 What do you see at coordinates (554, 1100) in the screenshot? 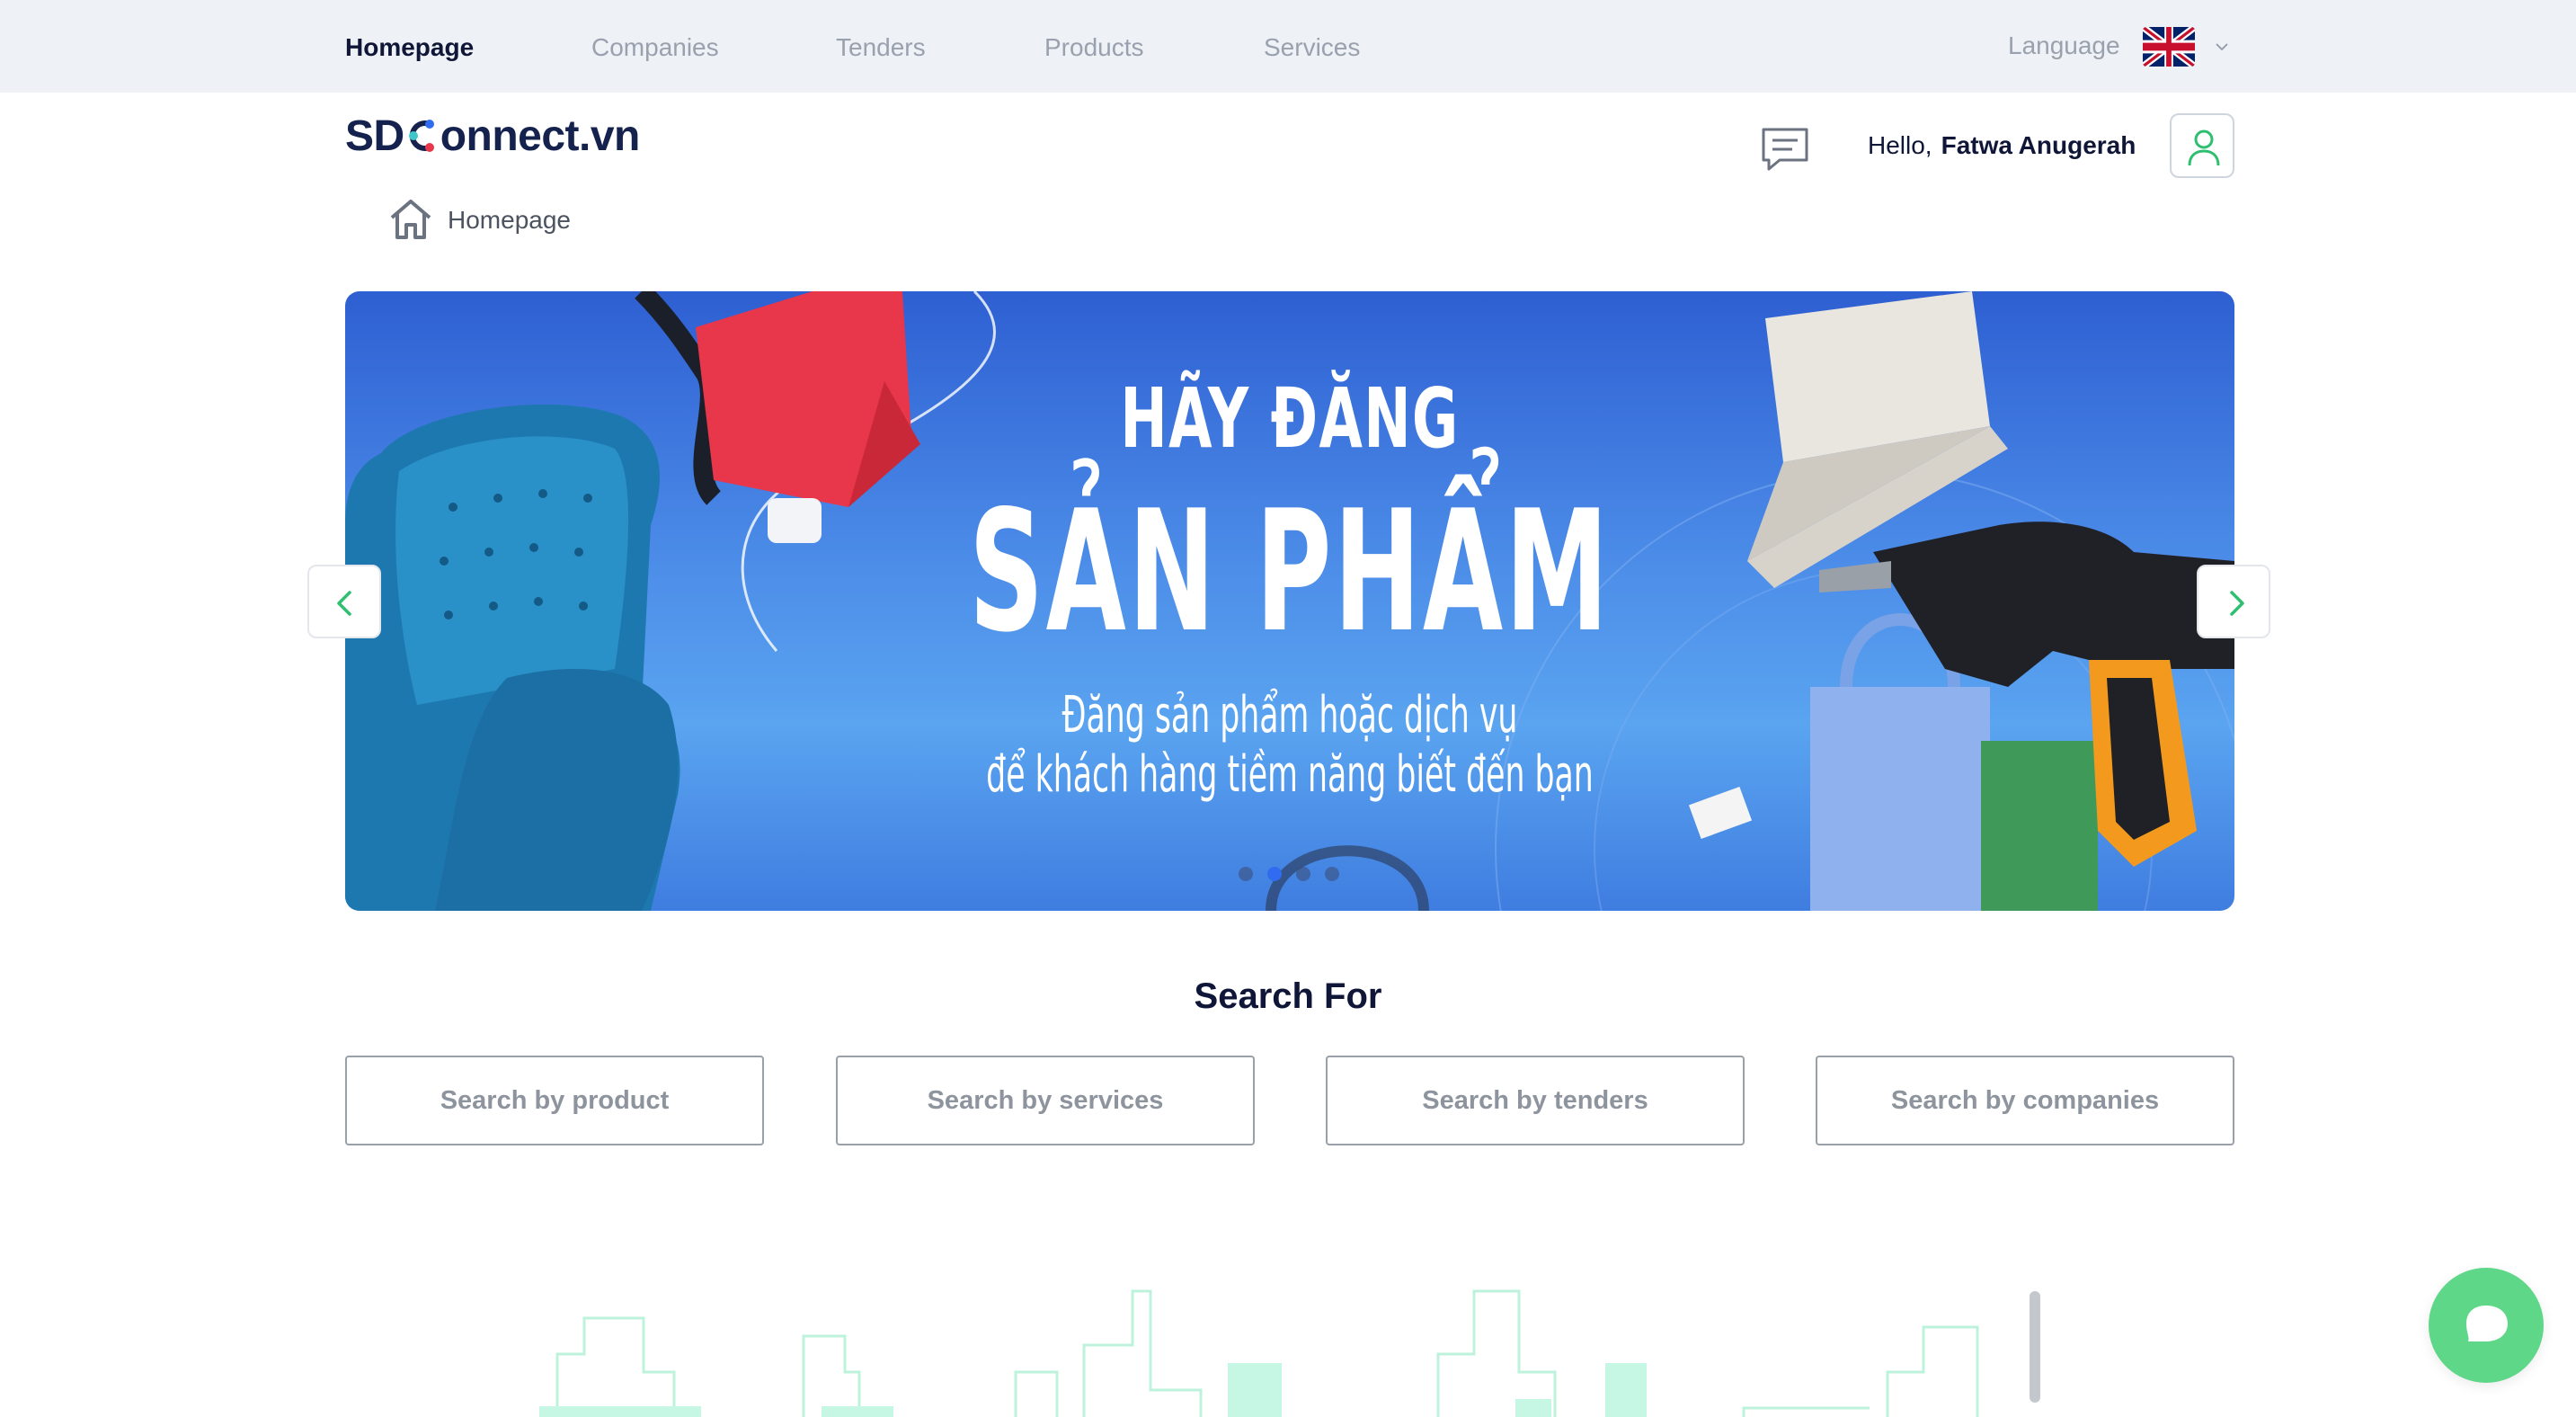
I see `search-by-product-button: Search by product` at bounding box center [554, 1100].